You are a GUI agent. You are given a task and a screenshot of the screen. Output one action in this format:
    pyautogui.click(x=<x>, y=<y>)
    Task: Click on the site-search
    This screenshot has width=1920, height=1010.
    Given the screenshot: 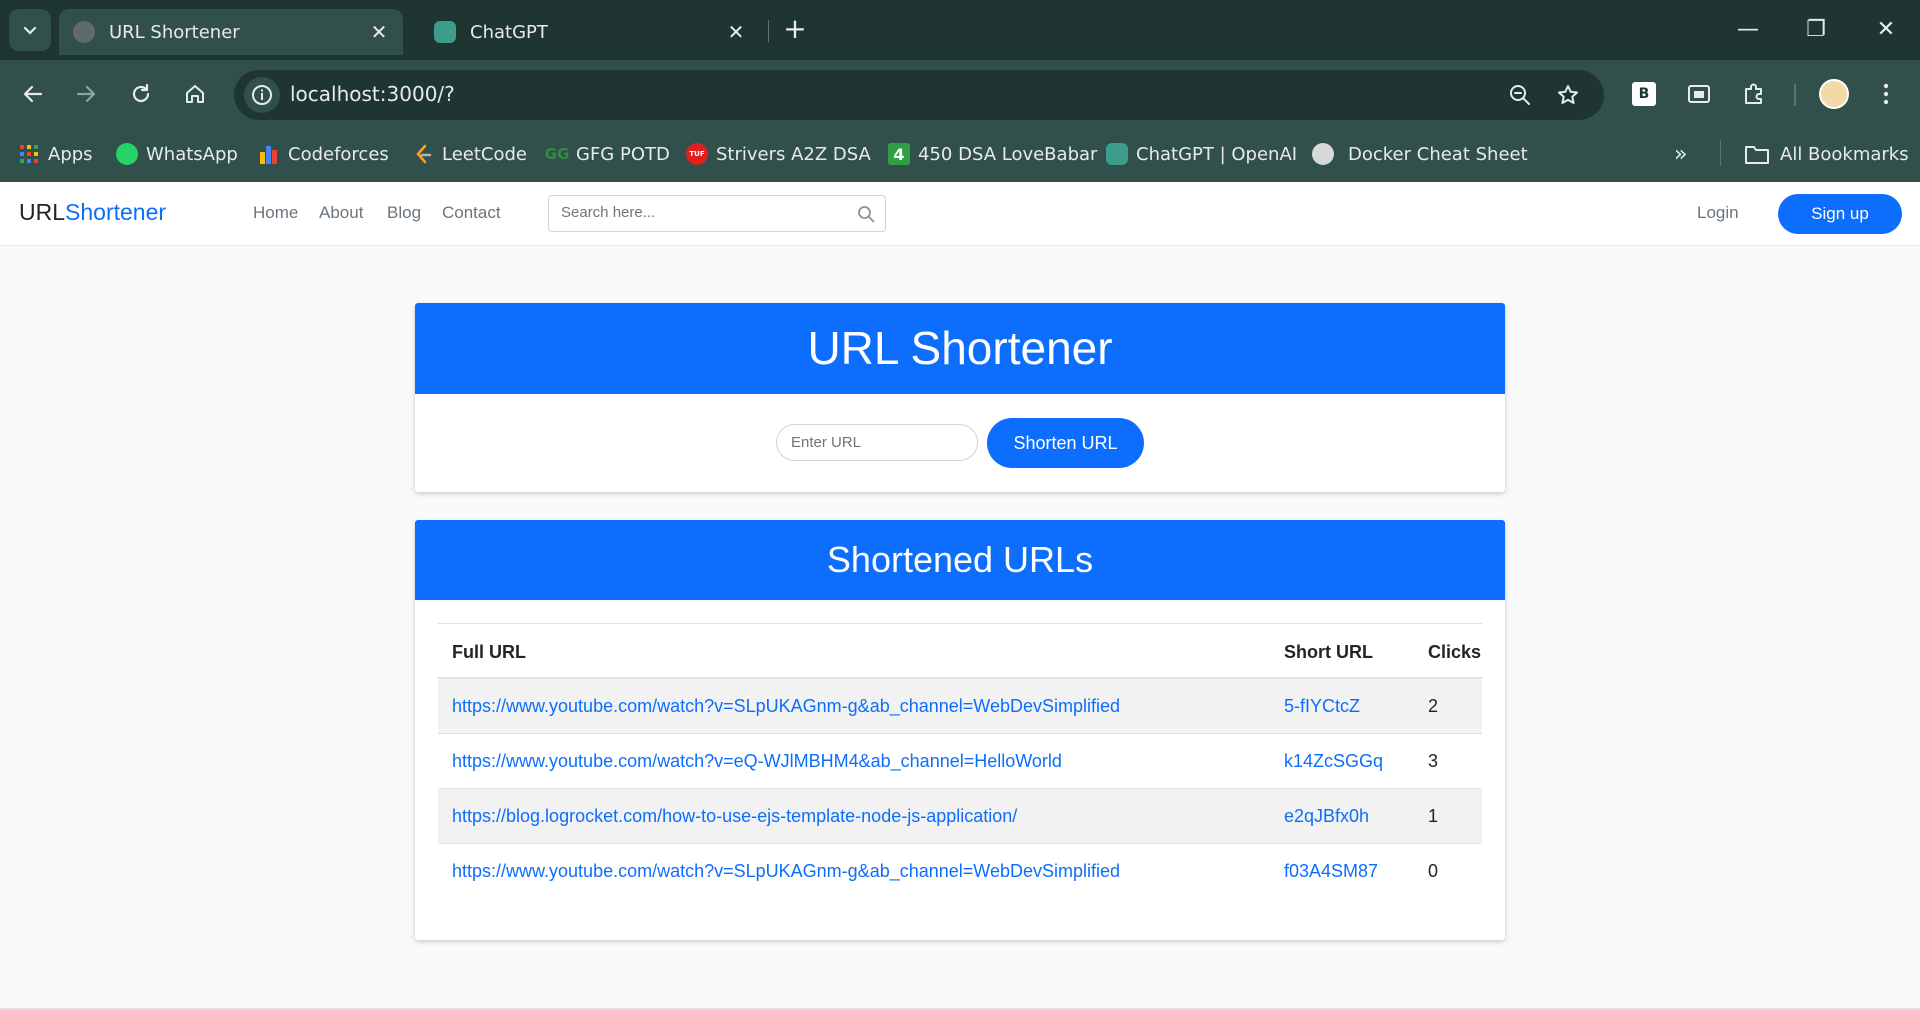 What is the action you would take?
    pyautogui.click(x=717, y=213)
    